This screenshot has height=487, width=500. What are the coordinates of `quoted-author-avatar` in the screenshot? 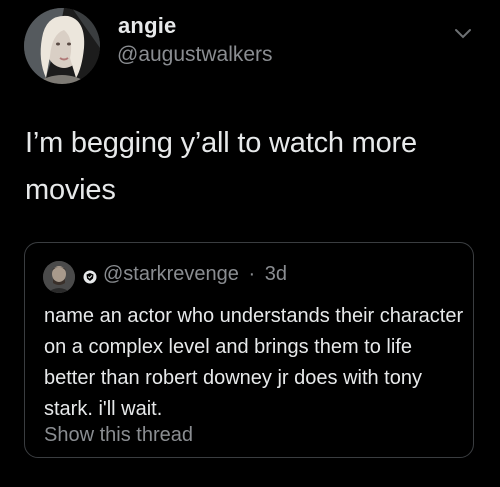 It's located at (59, 277).